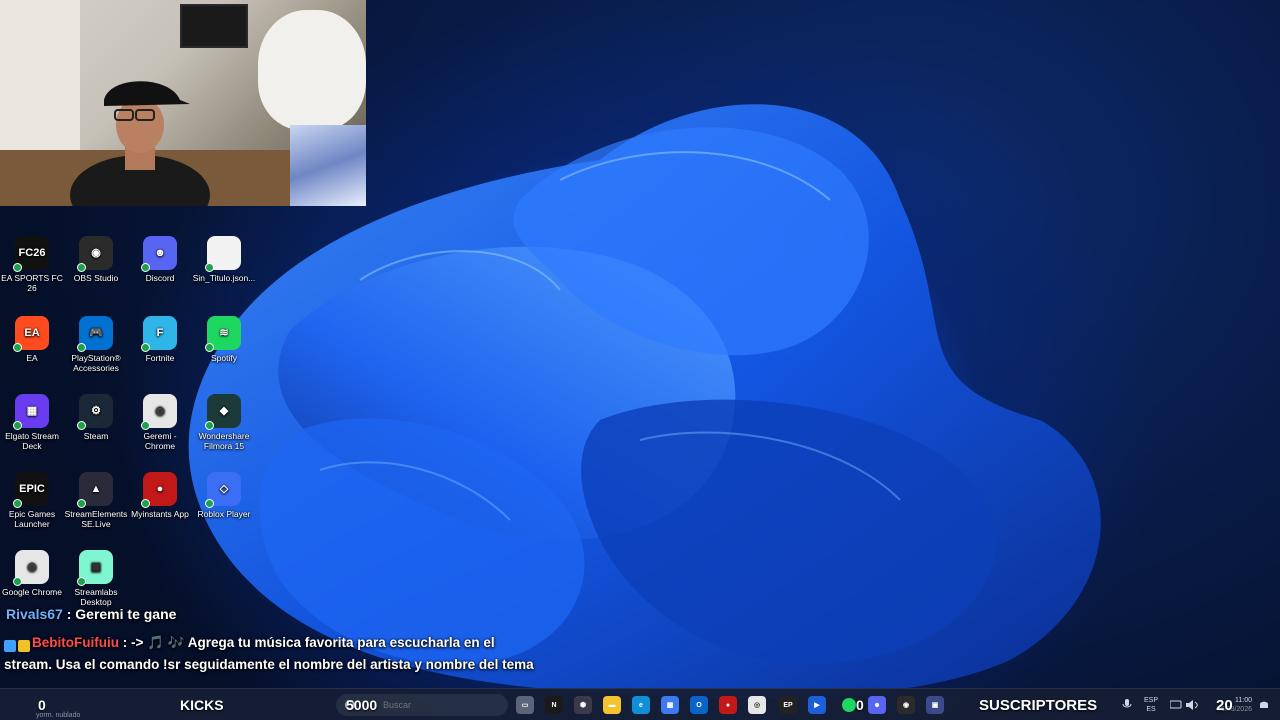  I want to click on spotify-counter: 0, so click(860, 705).